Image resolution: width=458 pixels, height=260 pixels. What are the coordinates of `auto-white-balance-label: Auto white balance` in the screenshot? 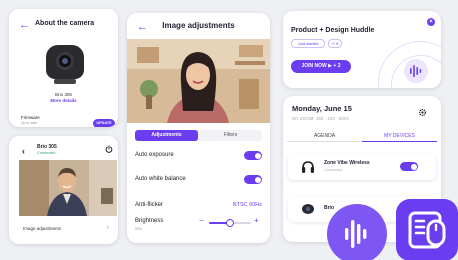 It's located at (160, 179).